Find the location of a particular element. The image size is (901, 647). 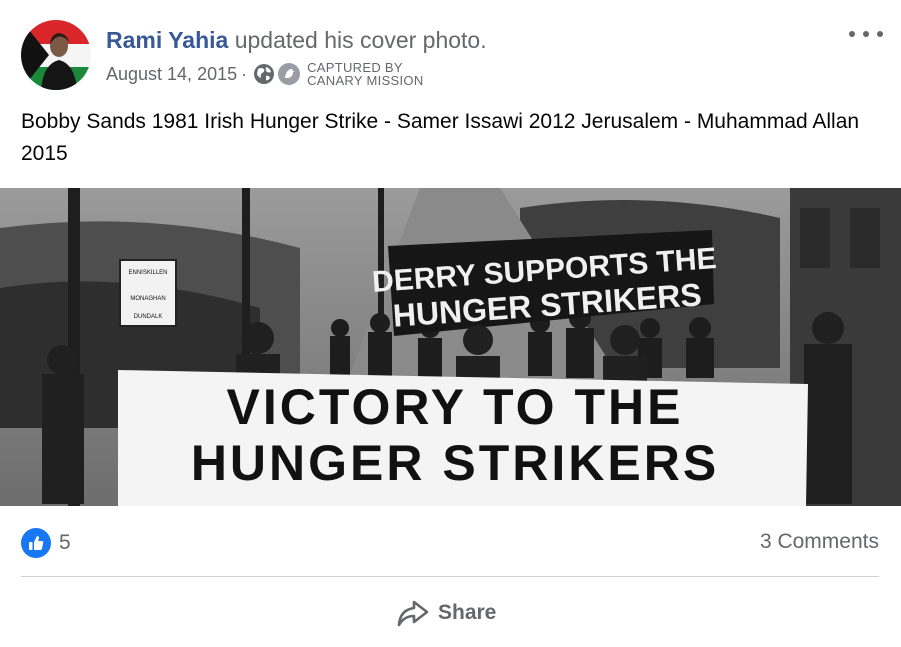

divider is located at coordinates (450, 576).